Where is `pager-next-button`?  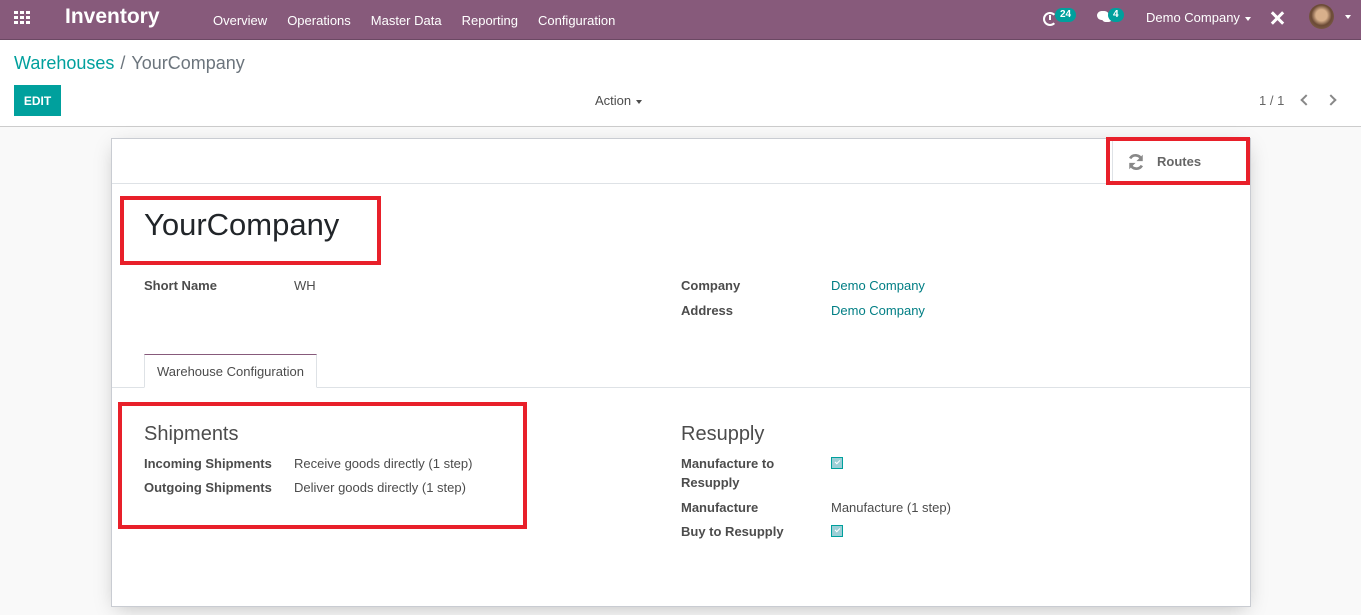
pager-next-button is located at coordinates (1332, 100).